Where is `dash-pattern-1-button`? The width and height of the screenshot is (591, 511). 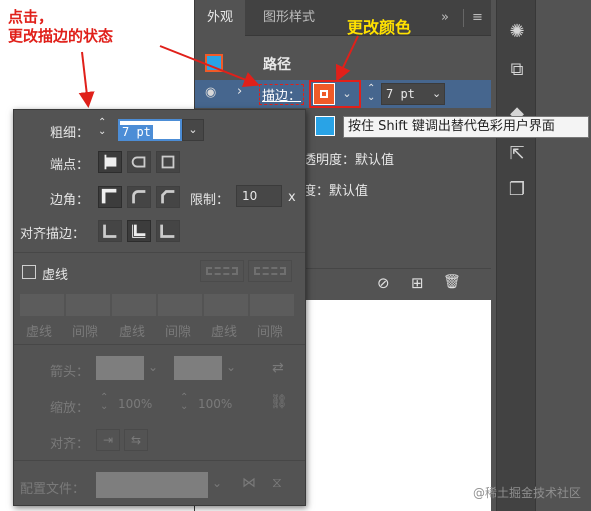
dash-pattern-1-button is located at coordinates (222, 271).